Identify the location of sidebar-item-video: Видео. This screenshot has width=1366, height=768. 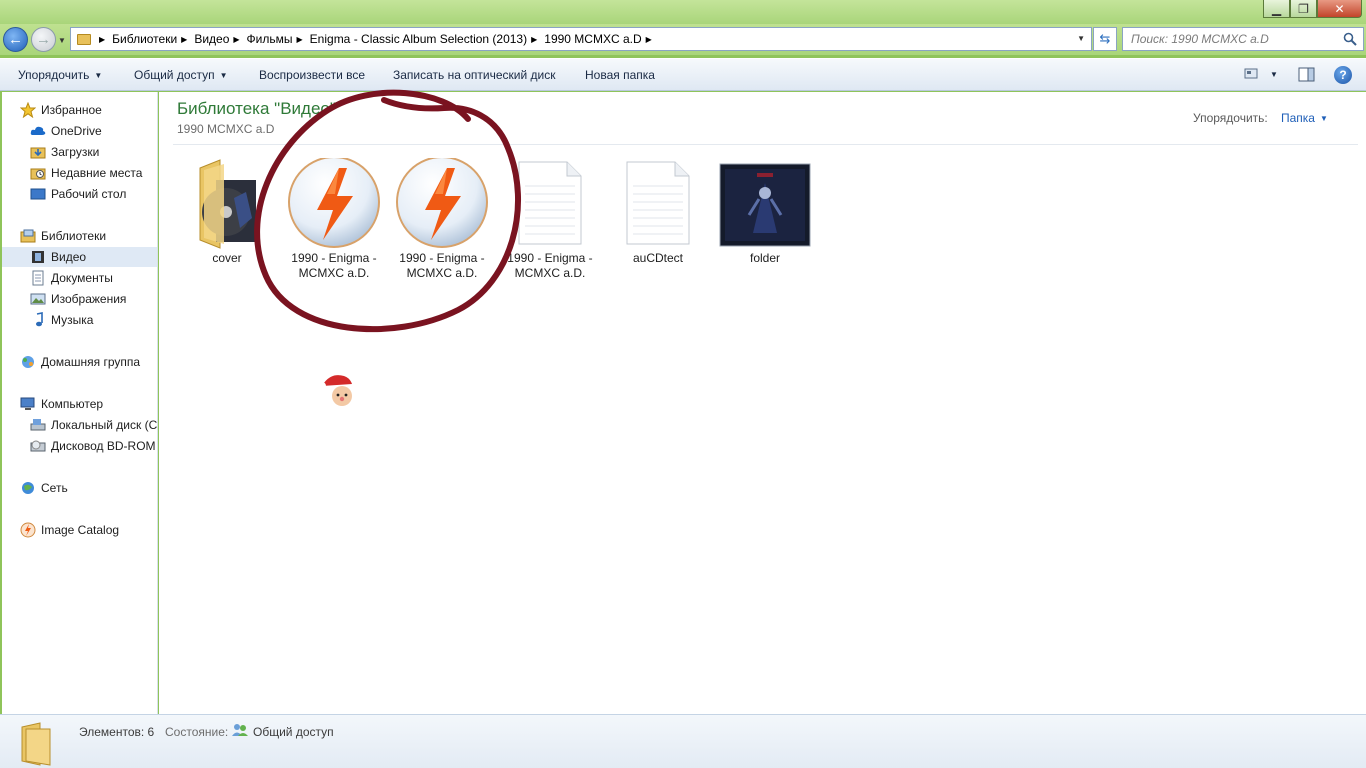
(79, 257).